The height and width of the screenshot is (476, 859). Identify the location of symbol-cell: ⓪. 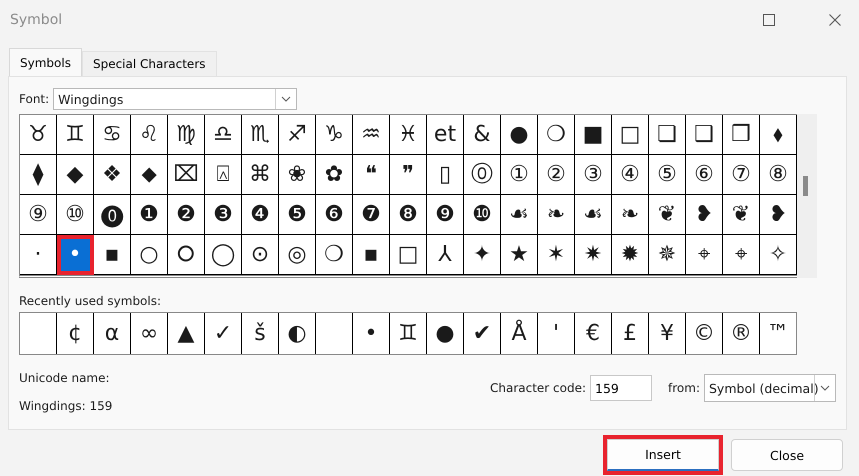
(482, 175).